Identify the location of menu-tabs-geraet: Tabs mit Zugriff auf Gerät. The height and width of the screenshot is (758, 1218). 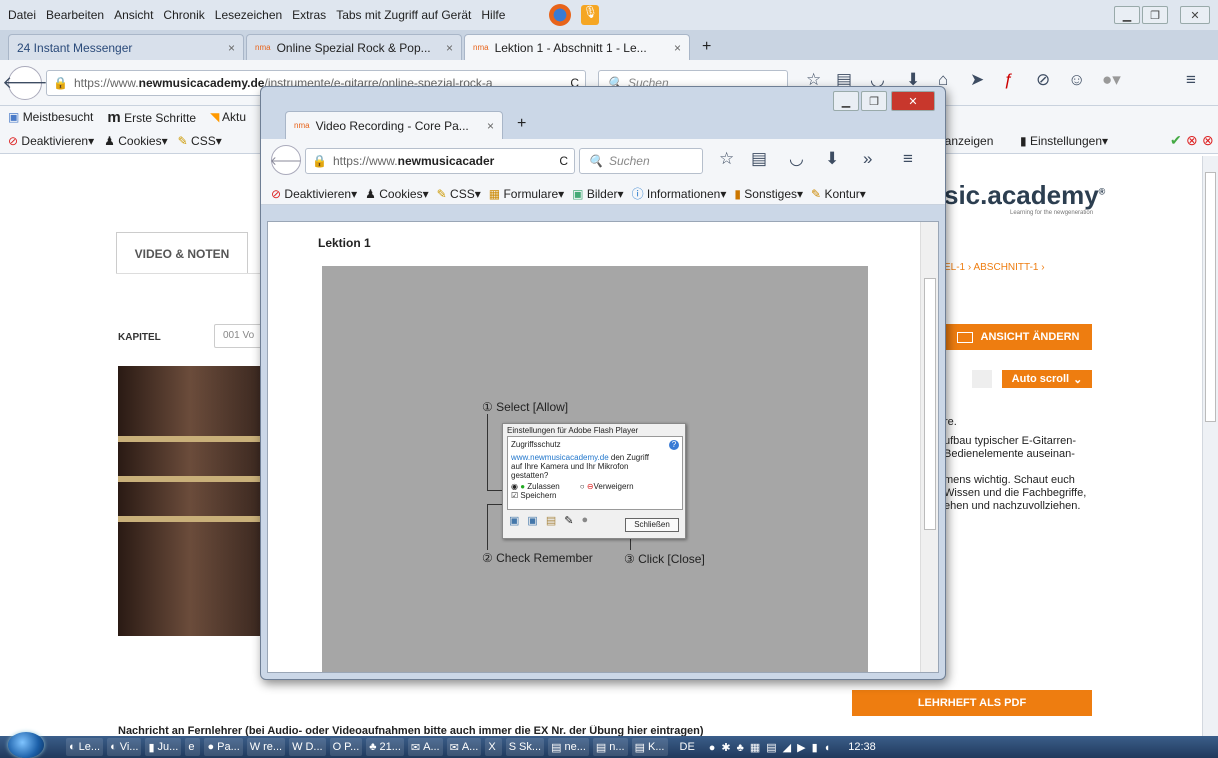
(403, 15).